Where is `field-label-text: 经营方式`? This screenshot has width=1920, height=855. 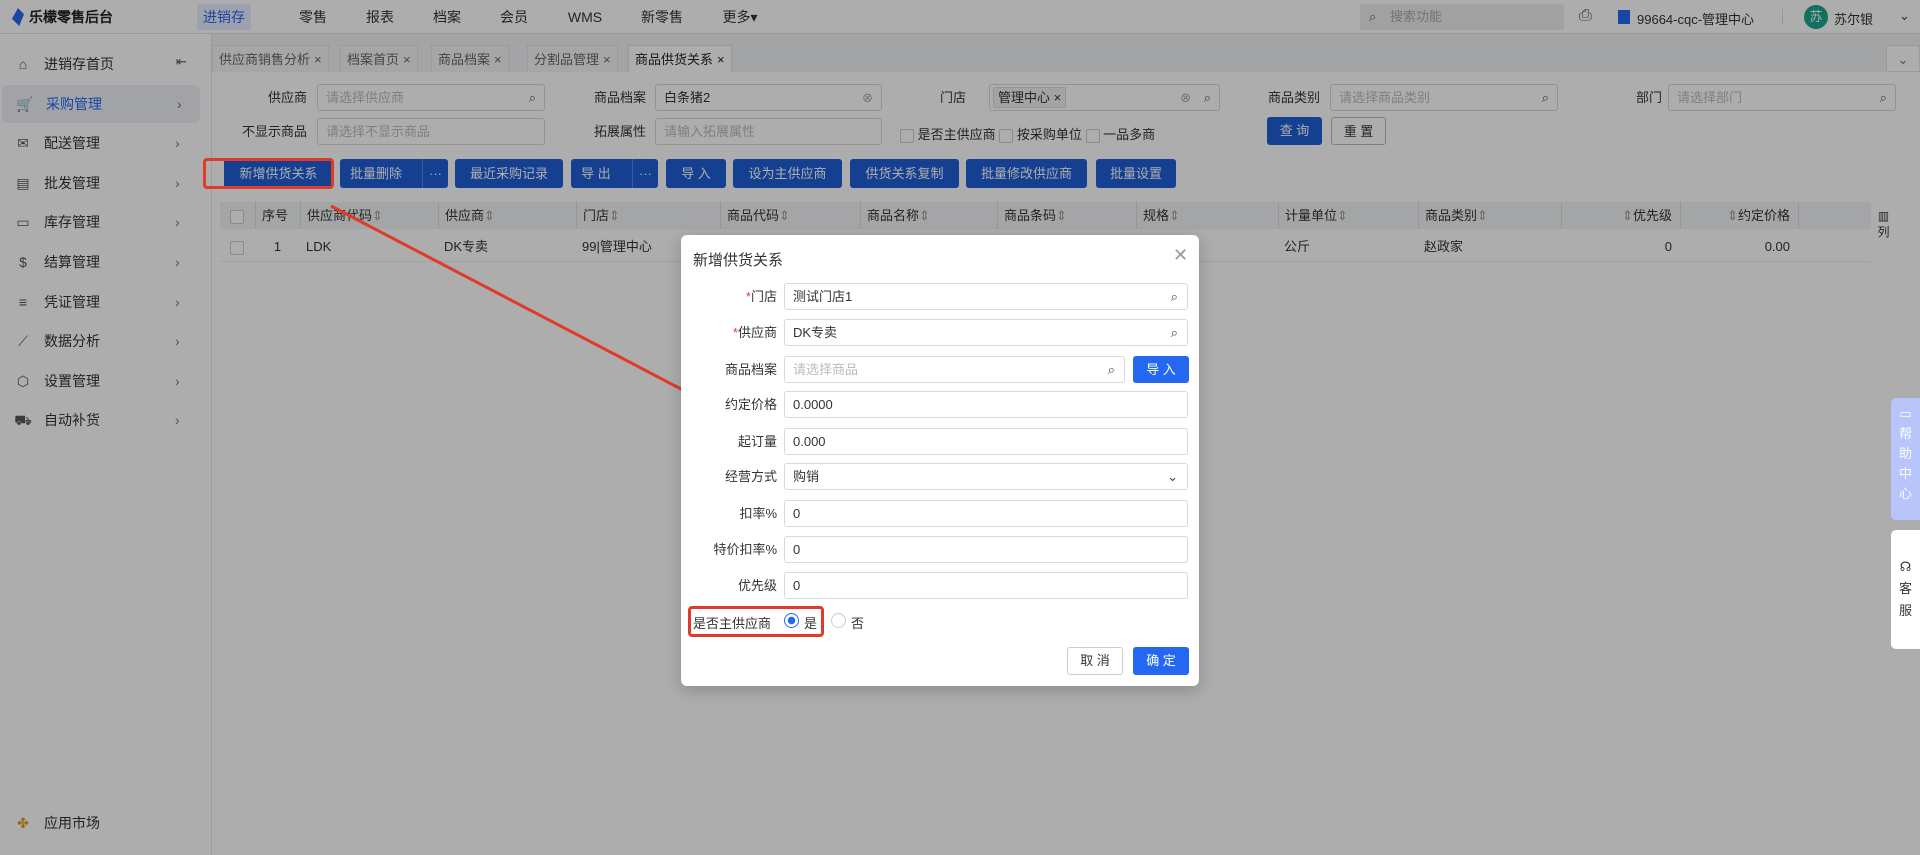 field-label-text: 经营方式 is located at coordinates (750, 476).